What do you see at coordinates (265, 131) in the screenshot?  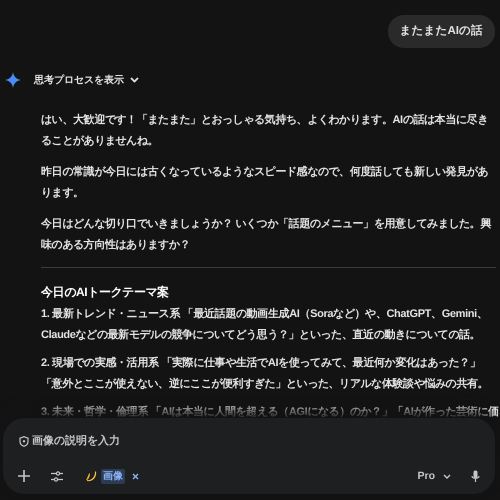 I see `response-paragraph: はい、大歓迎です！「またまた」とおっしゃる気持ち、よくわかります。AIの話は本当に尽きることがありませんね。` at bounding box center [265, 131].